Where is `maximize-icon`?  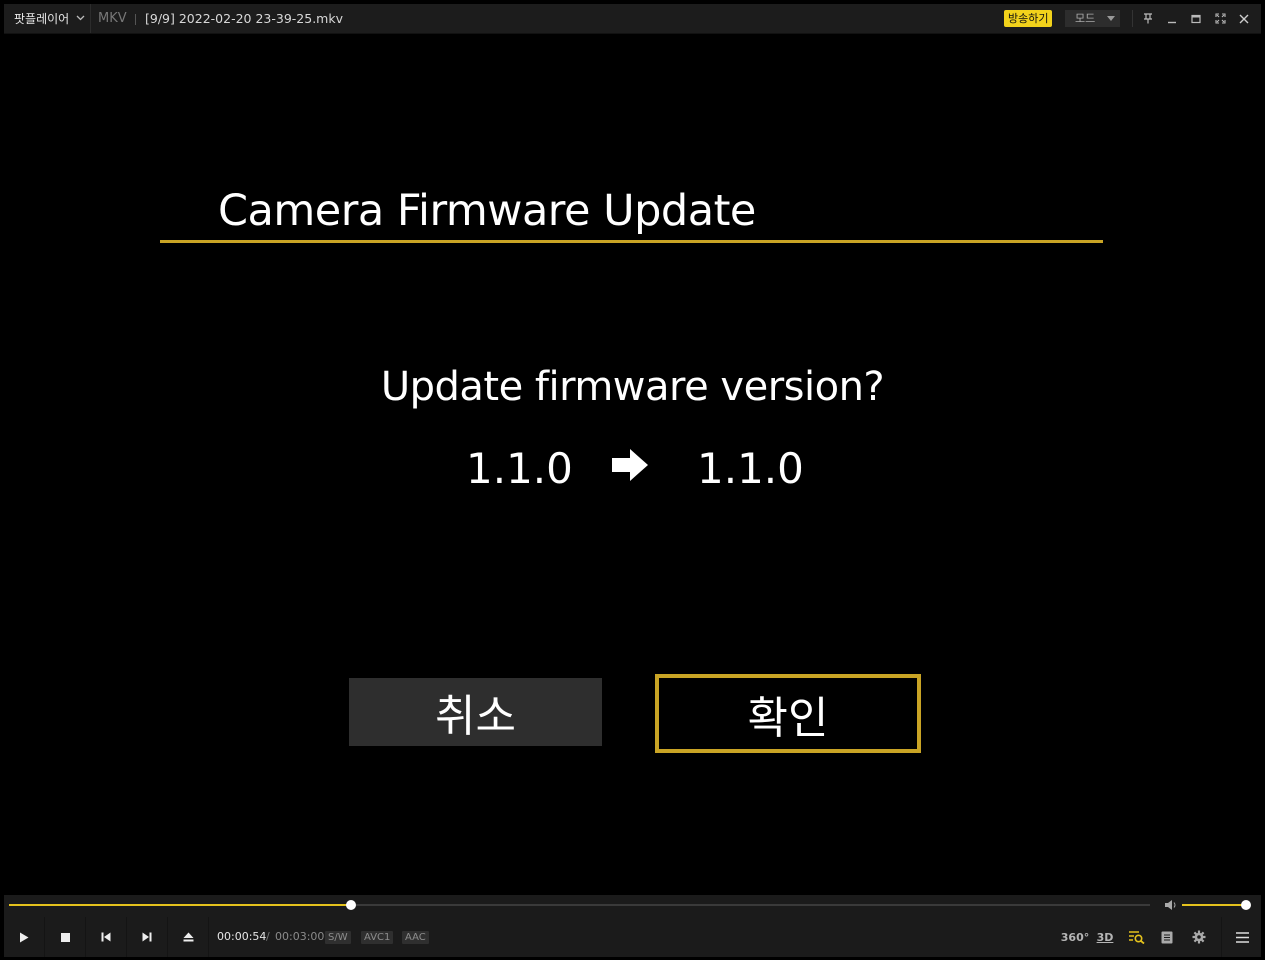 maximize-icon is located at coordinates (1196, 18).